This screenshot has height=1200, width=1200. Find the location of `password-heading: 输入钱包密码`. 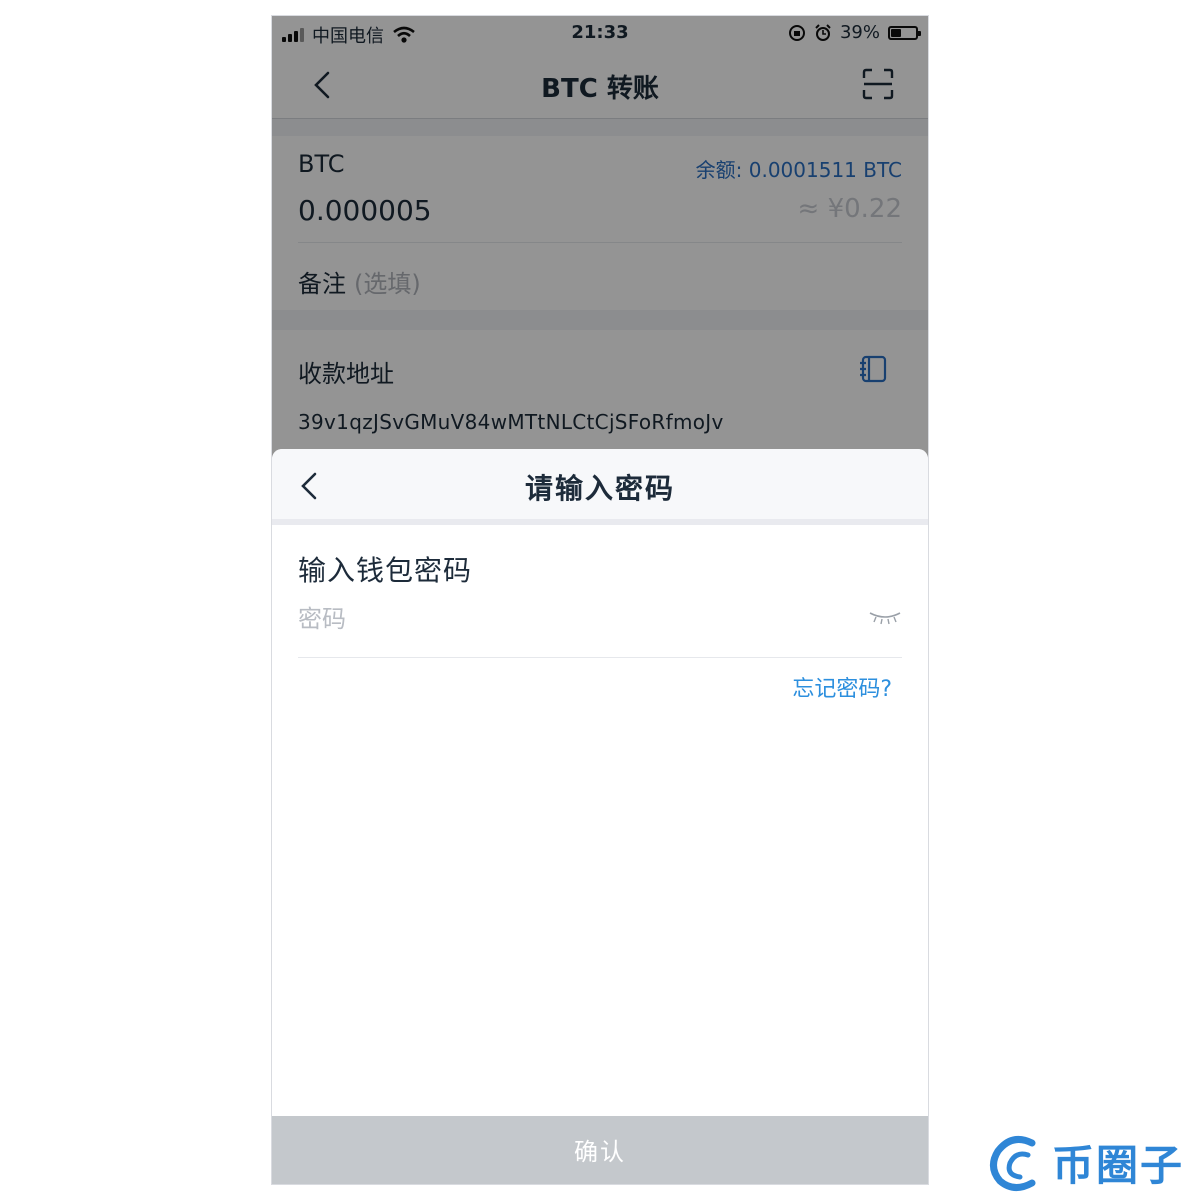

password-heading: 输入钱包密码 is located at coordinates (385, 570).